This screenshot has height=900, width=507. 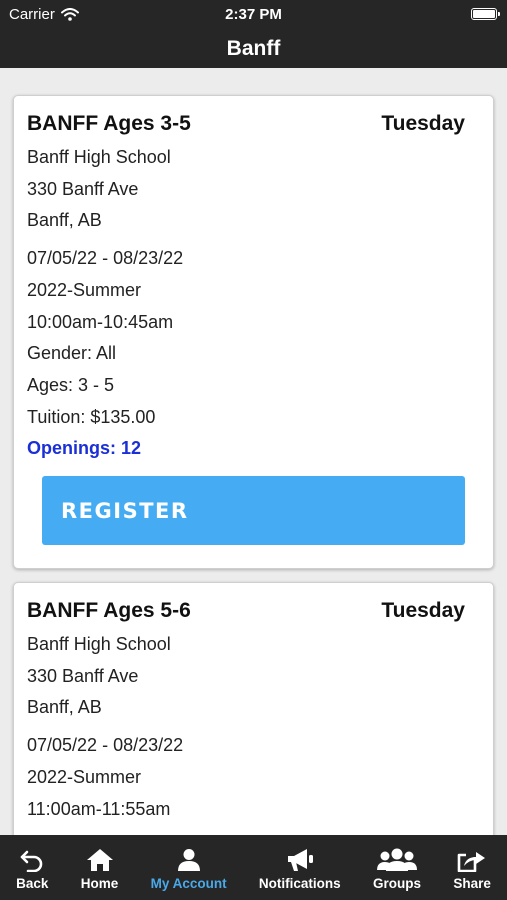 I want to click on tab-back: Back, so click(x=32, y=867).